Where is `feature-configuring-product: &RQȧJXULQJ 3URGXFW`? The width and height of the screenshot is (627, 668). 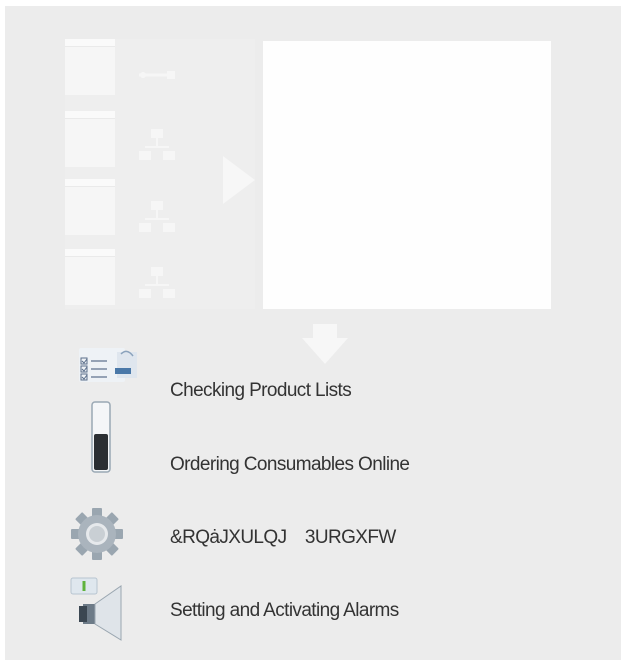
feature-configuring-product: &RQȧJXULQJ 3URGXFW is located at coordinates (325, 539).